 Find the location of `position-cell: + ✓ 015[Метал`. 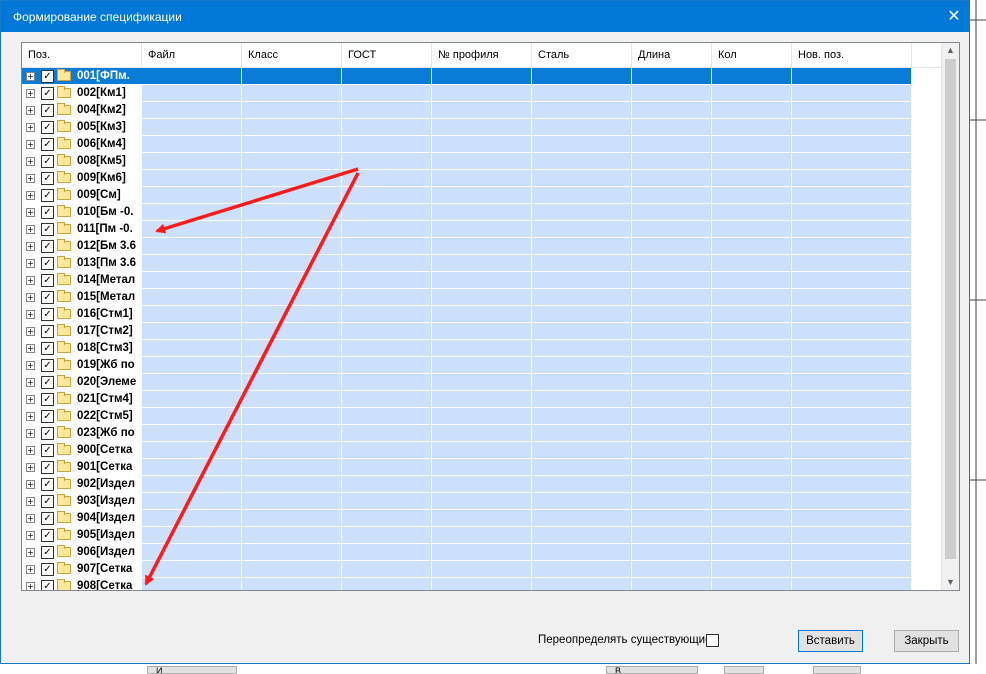

position-cell: + ✓ 015[Метал is located at coordinates (82, 297).